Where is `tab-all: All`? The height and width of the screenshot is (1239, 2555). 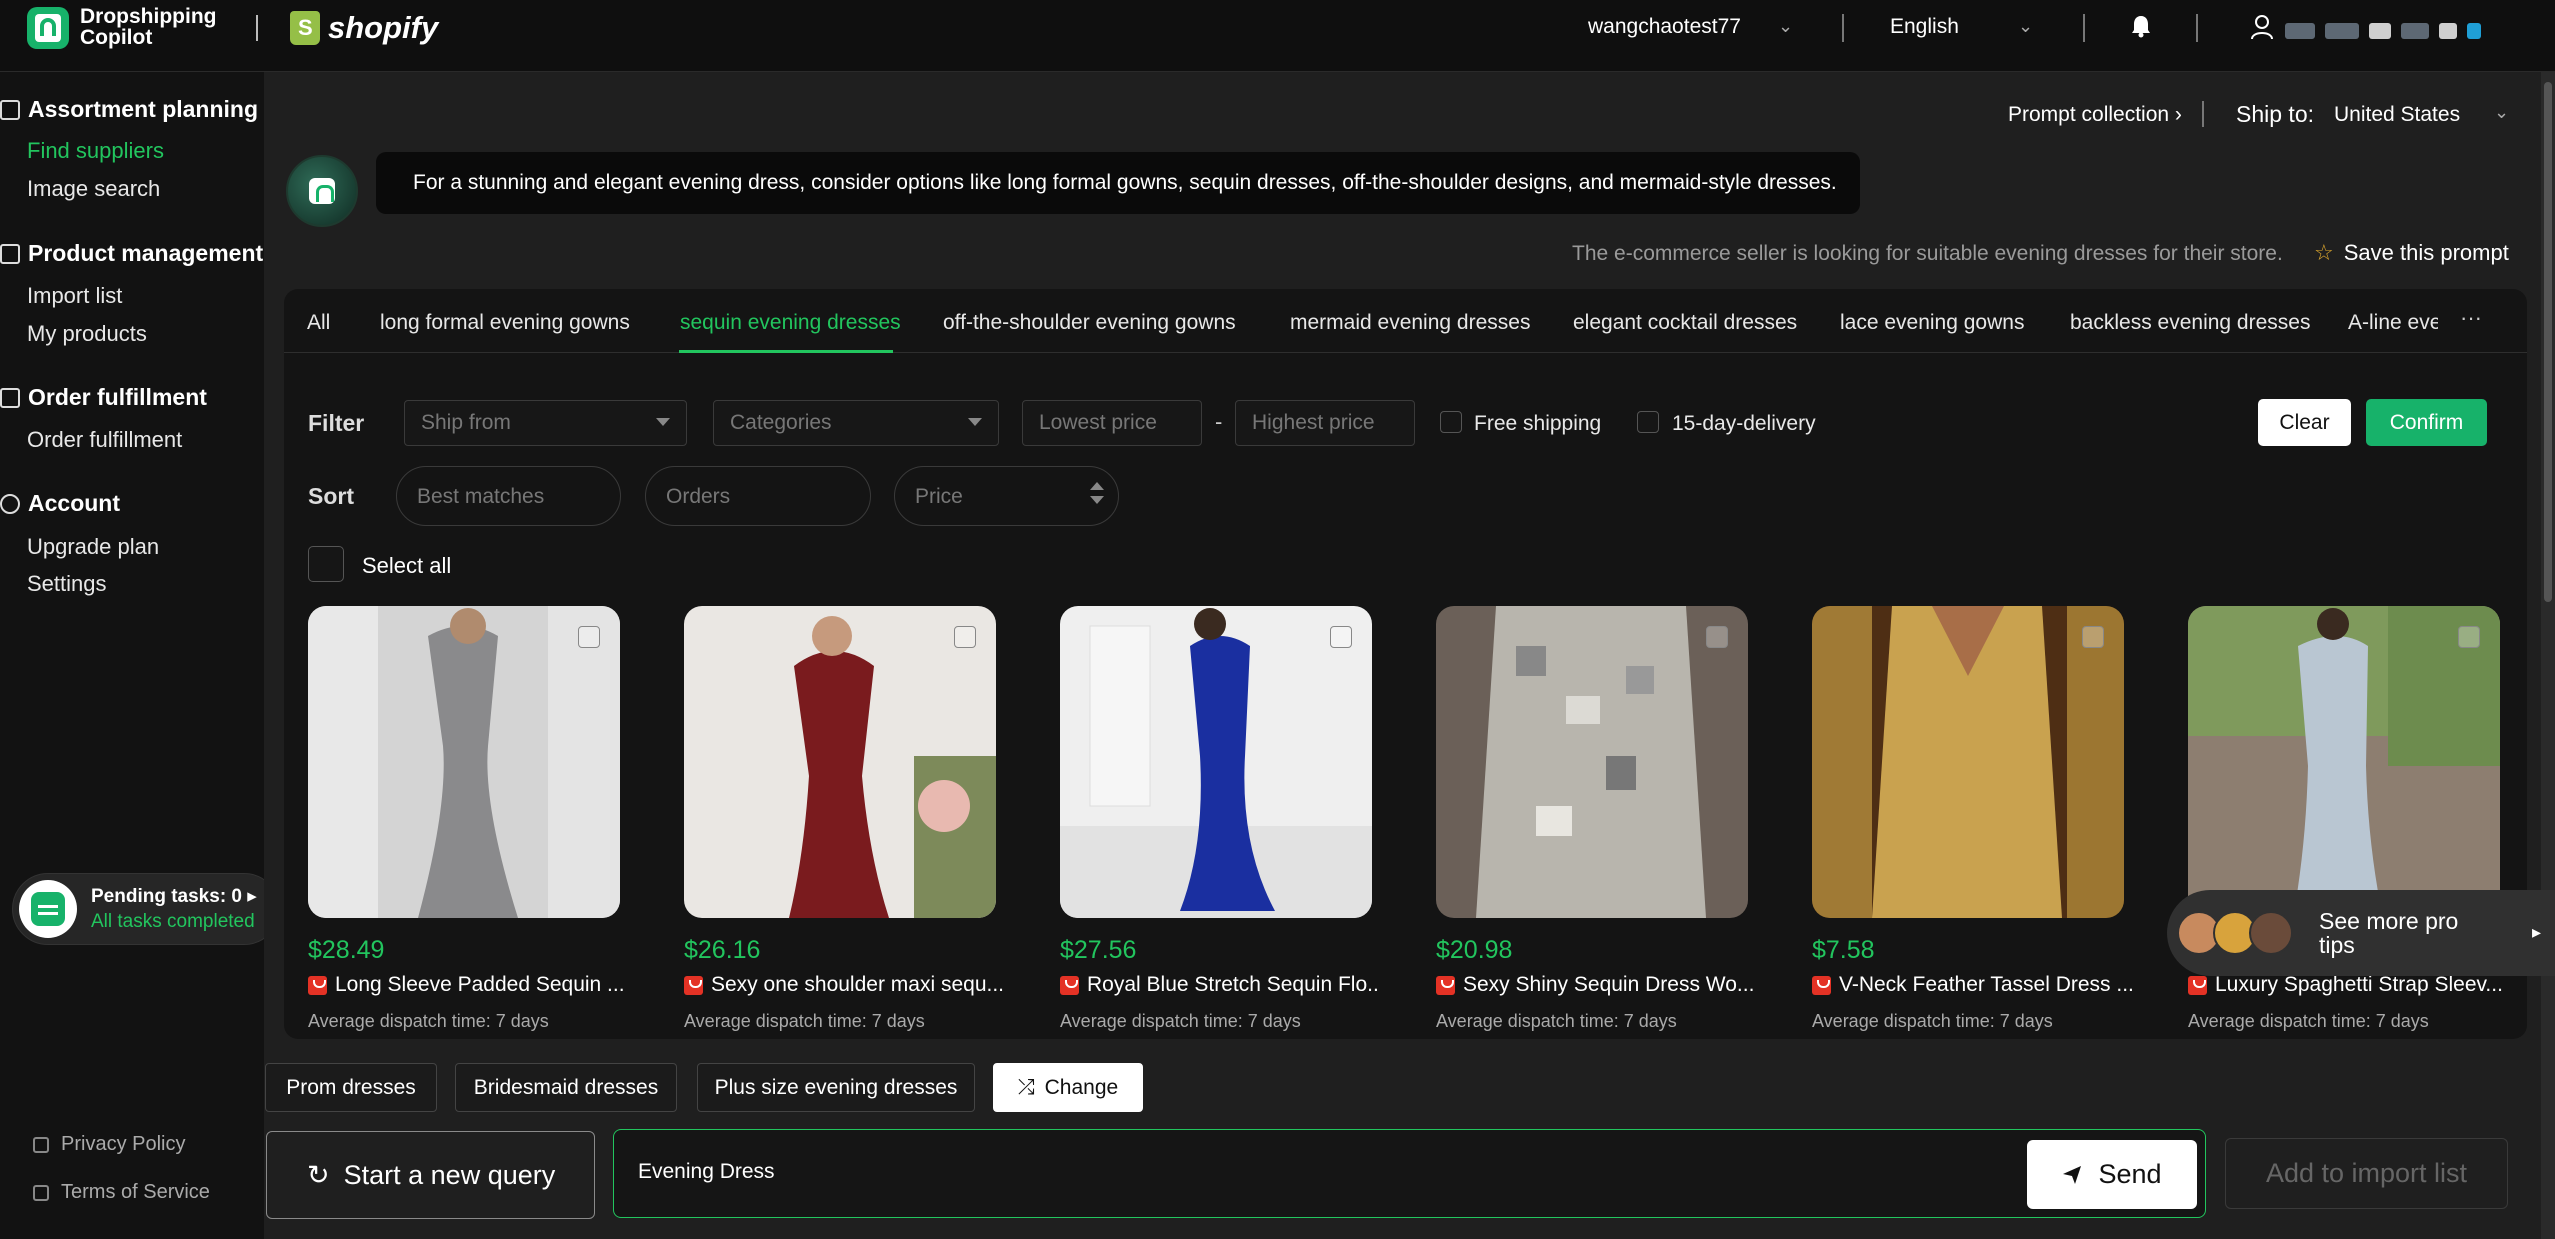 tab-all: All is located at coordinates (318, 323).